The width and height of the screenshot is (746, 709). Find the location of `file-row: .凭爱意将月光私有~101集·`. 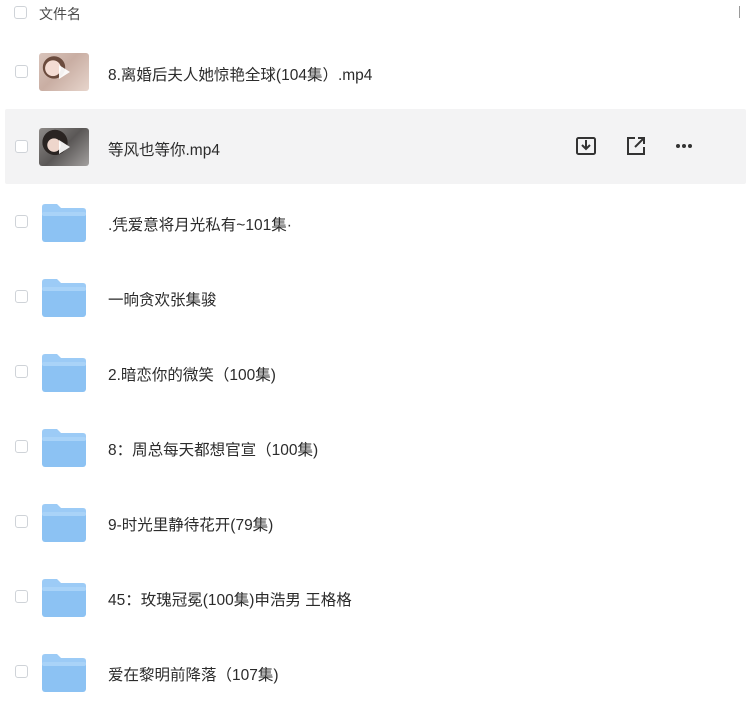

file-row: .凭爱意将月光私有~101集· is located at coordinates (375, 221).